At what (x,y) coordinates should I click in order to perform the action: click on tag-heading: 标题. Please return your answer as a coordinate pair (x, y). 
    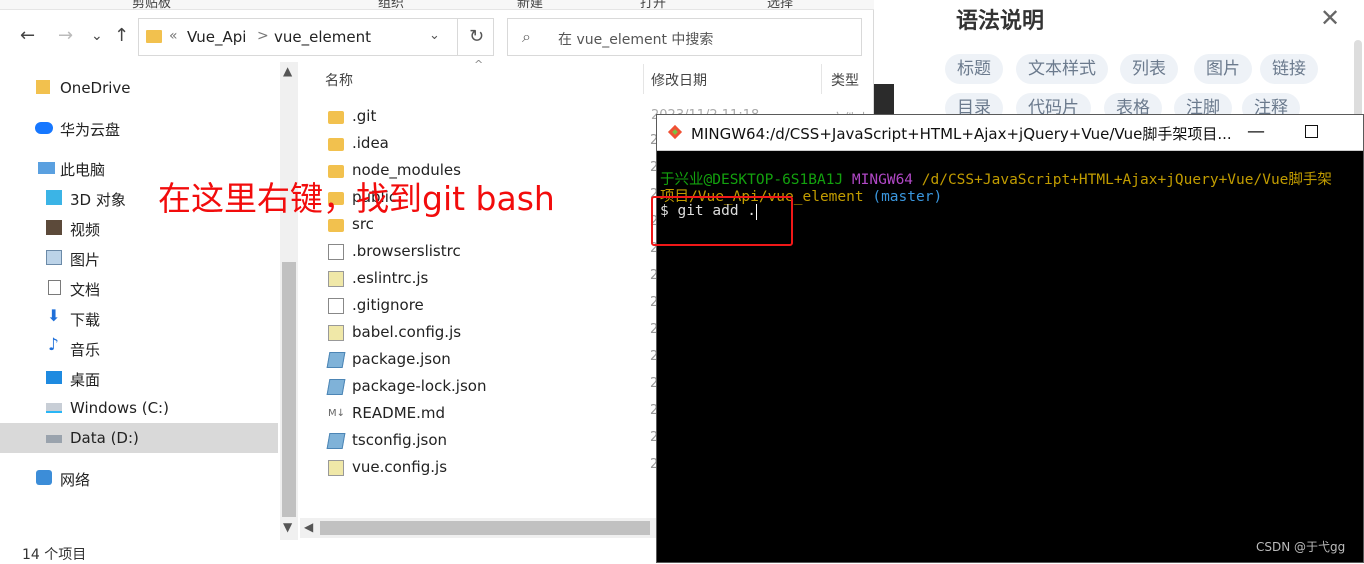
    Looking at the image, I should click on (974, 69).